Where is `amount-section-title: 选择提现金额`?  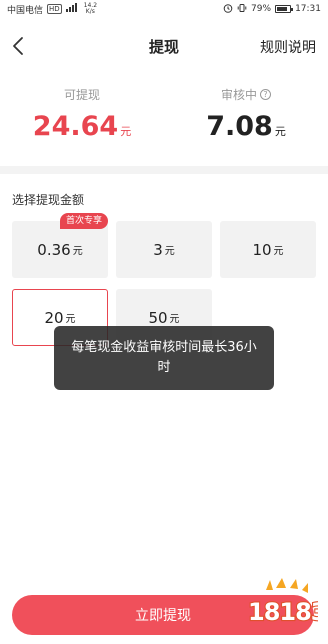 amount-section-title: 选择提现金额 is located at coordinates (48, 200).